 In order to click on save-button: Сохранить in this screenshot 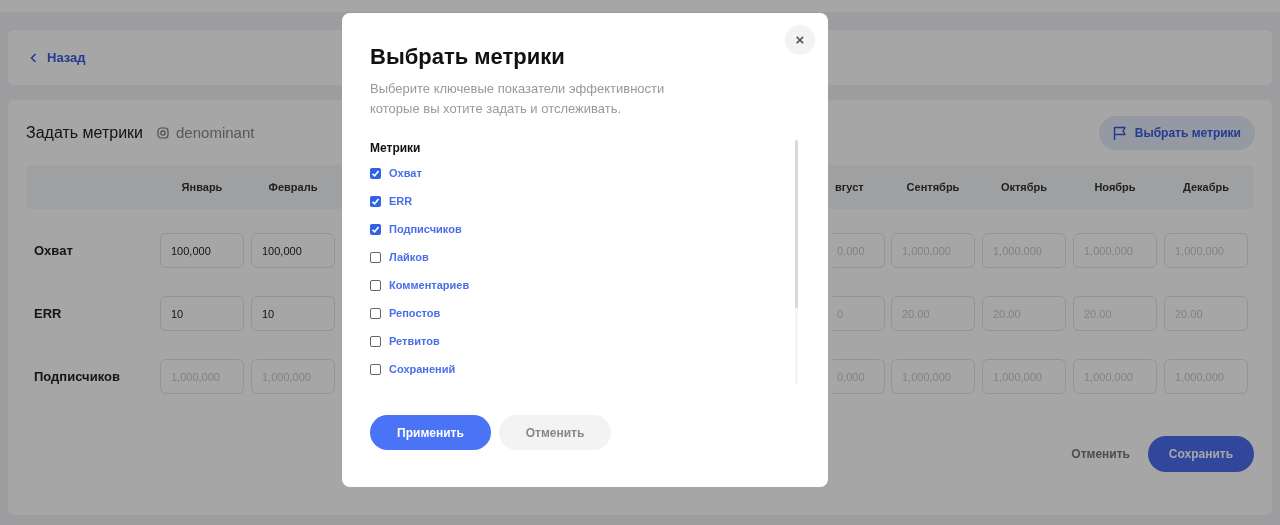, I will do `click(1201, 454)`.